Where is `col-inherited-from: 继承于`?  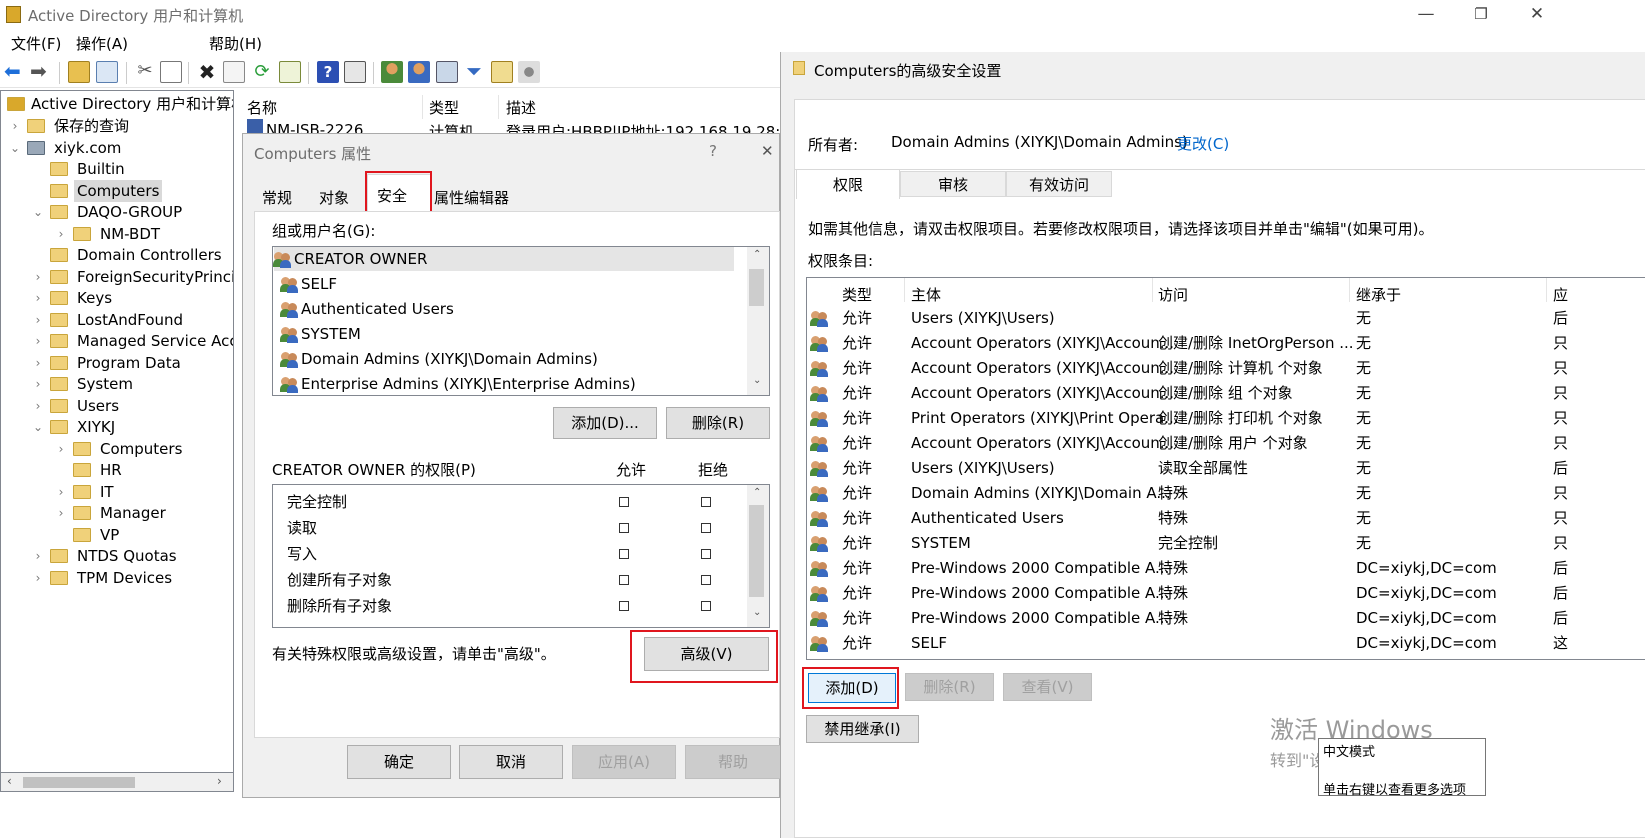 col-inherited-from: 继承于 is located at coordinates (1378, 294).